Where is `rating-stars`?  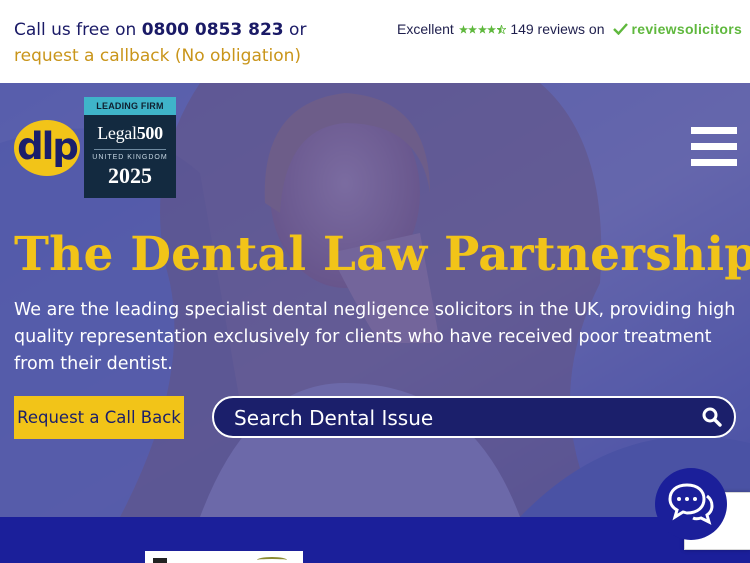
rating-stars is located at coordinates (482, 29).